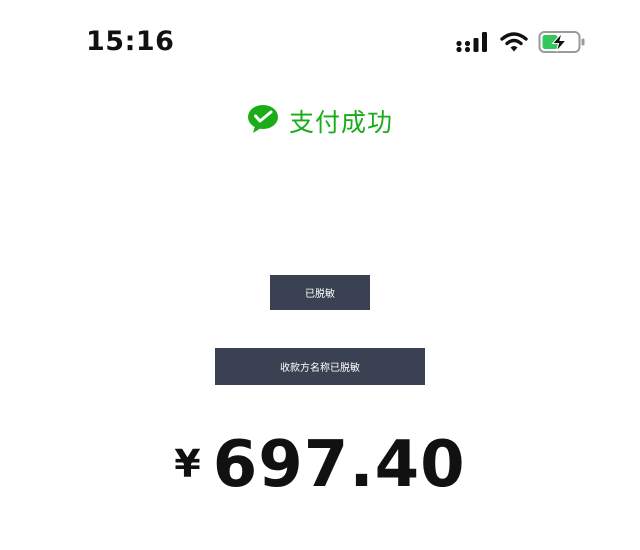  I want to click on battery-charging-icon, so click(562, 44).